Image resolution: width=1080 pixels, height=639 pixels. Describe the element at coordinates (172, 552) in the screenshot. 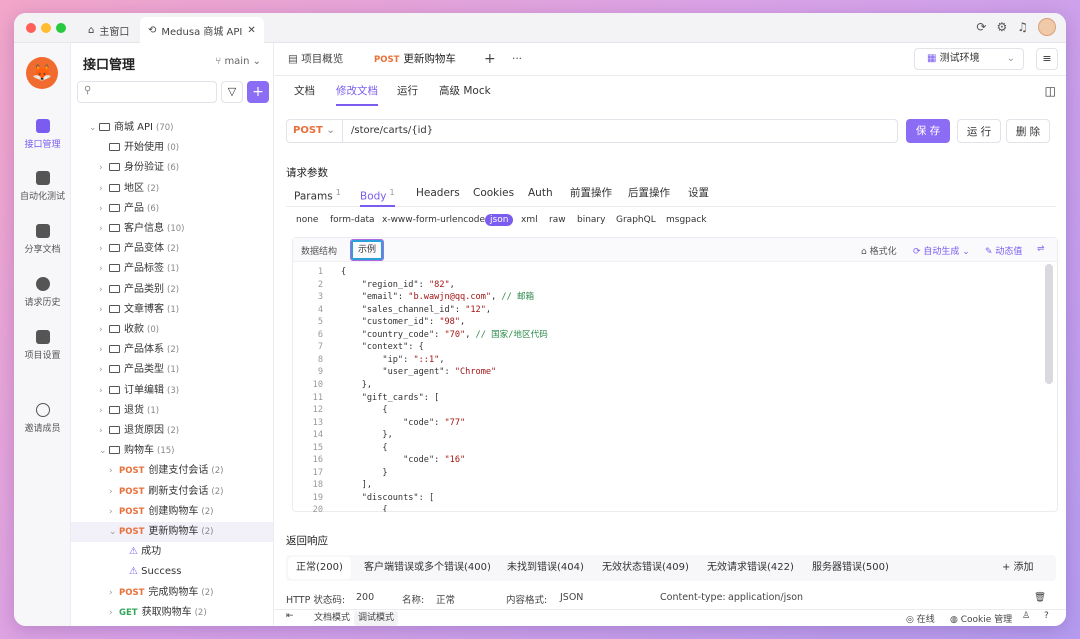

I see `example-item: ⚠ 成功` at that location.